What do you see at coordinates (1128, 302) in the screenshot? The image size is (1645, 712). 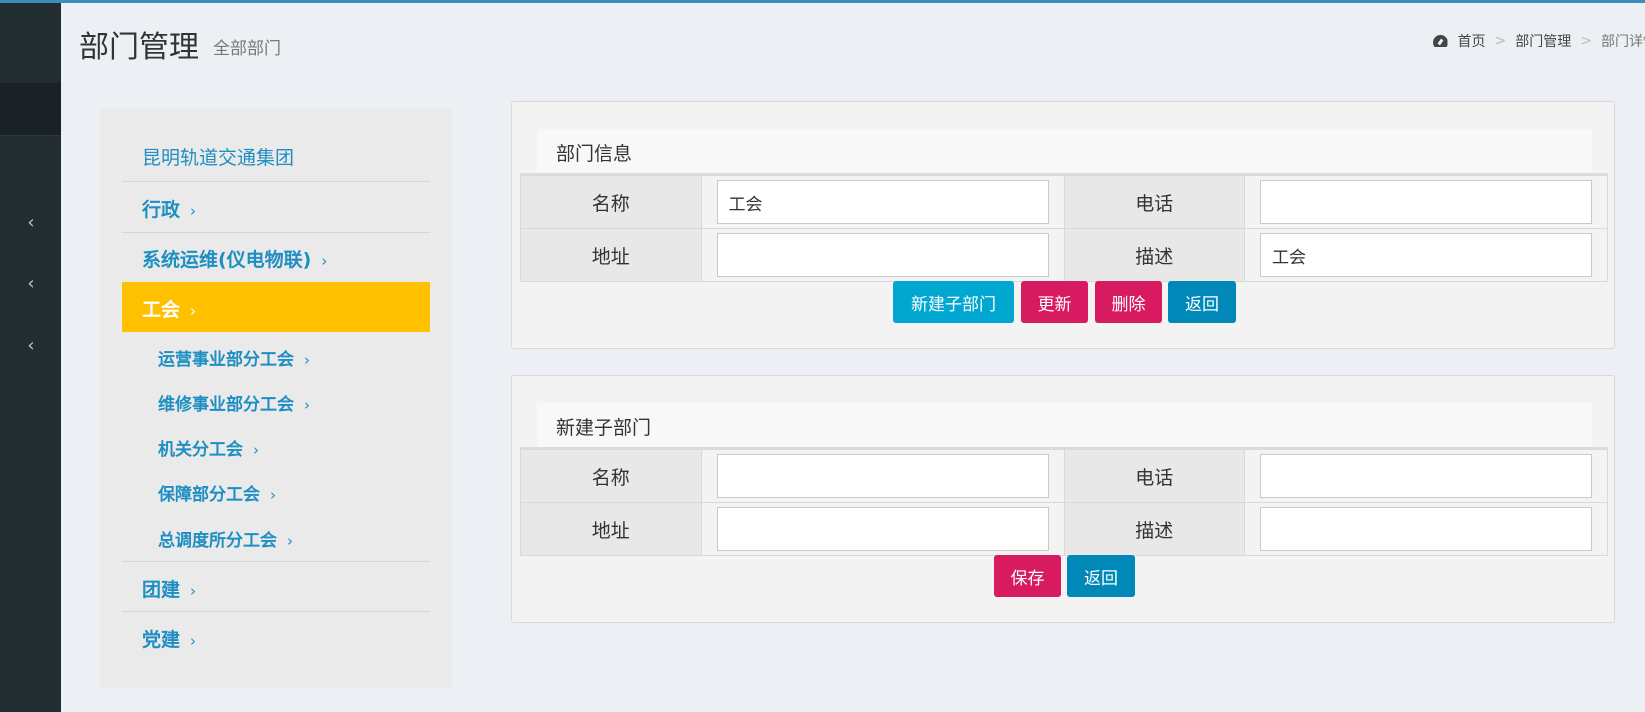 I see `delete-button: 删除` at bounding box center [1128, 302].